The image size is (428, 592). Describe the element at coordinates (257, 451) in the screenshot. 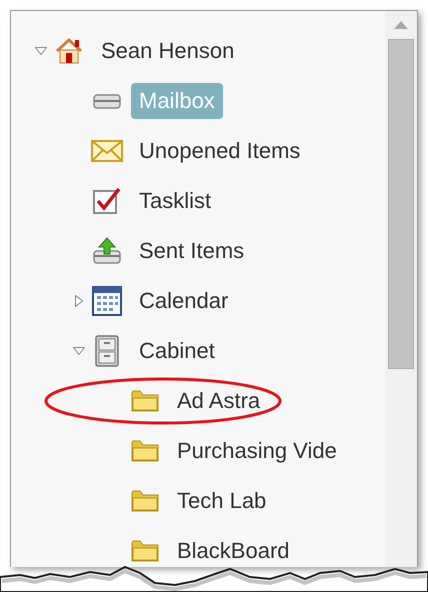

I see `tree-item: Purchasing Vide` at that location.